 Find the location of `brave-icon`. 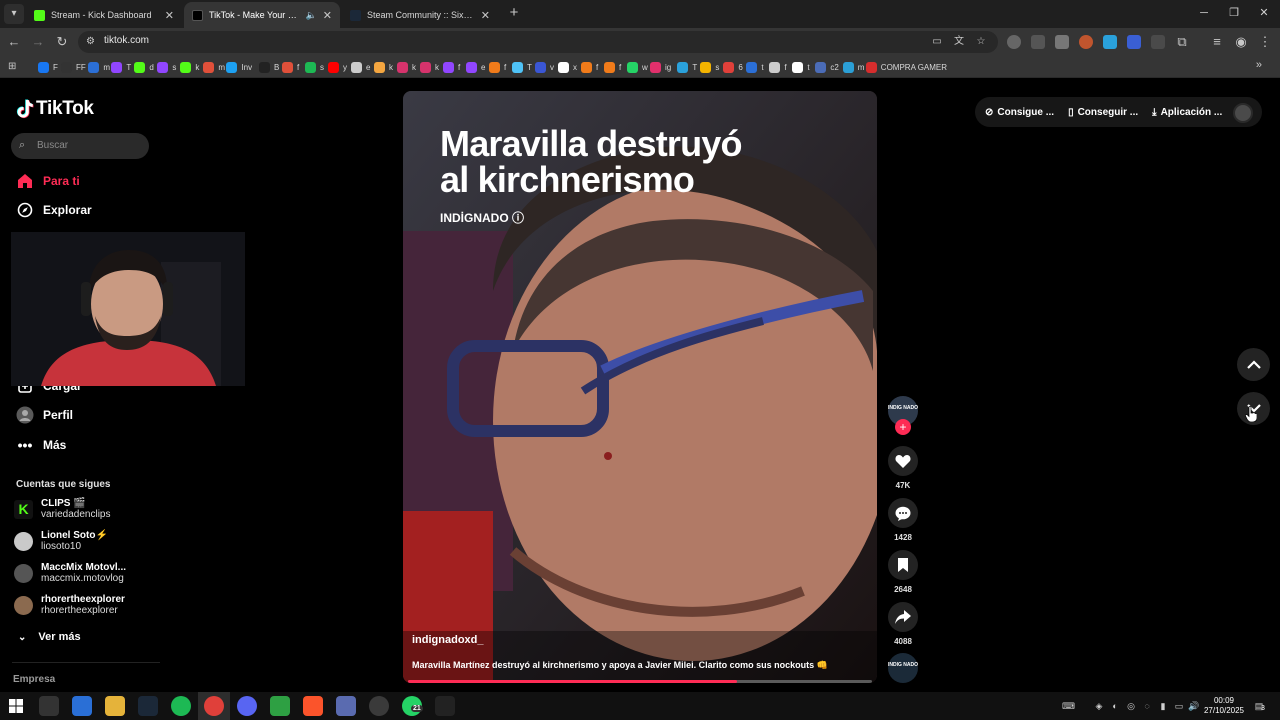

brave-icon is located at coordinates (313, 706).